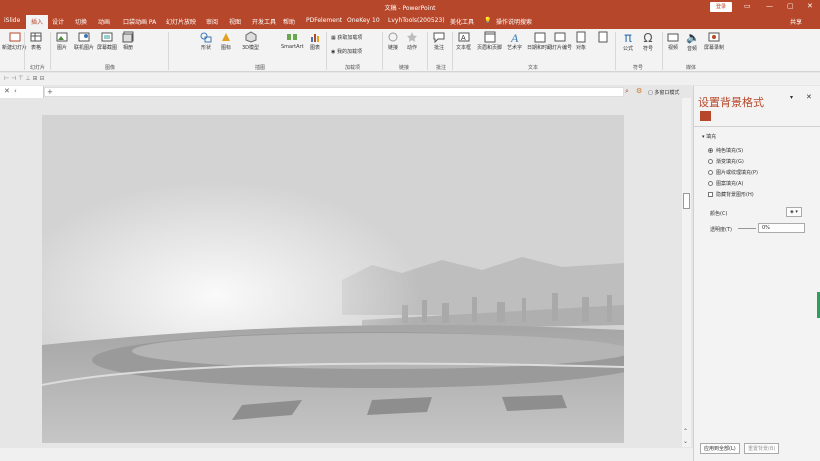 This screenshot has height=461, width=820. I want to click on maximize-icon: ▢, so click(790, 6).